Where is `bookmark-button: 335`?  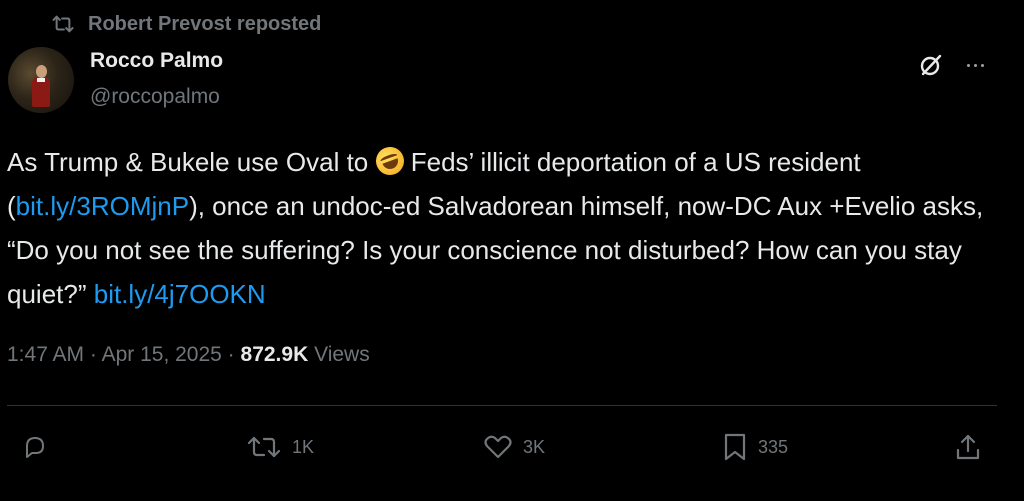 bookmark-button: 335 is located at coordinates (755, 447).